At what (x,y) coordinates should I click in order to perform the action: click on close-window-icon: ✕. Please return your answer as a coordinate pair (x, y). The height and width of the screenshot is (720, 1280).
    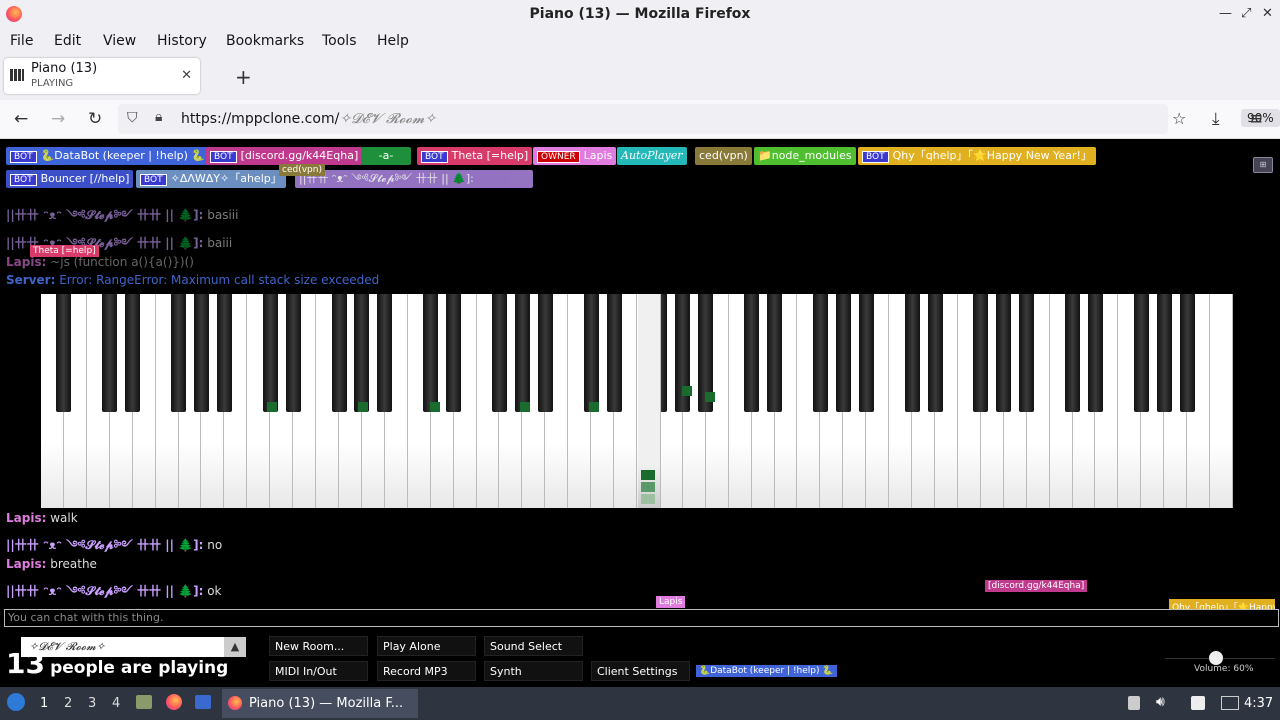
    Looking at the image, I should click on (1267, 13).